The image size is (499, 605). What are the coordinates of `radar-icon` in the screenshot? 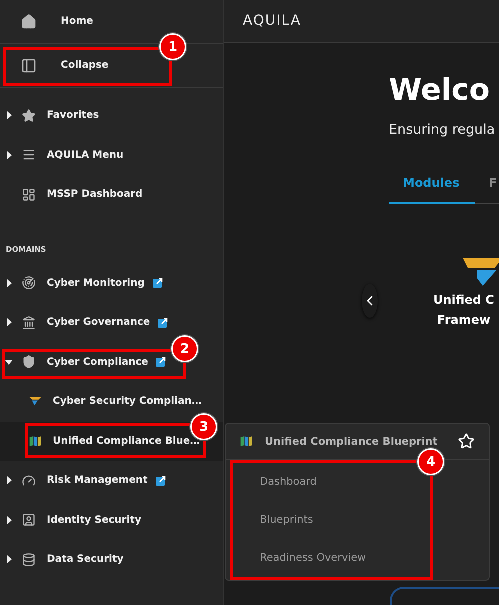 It's located at (29, 283).